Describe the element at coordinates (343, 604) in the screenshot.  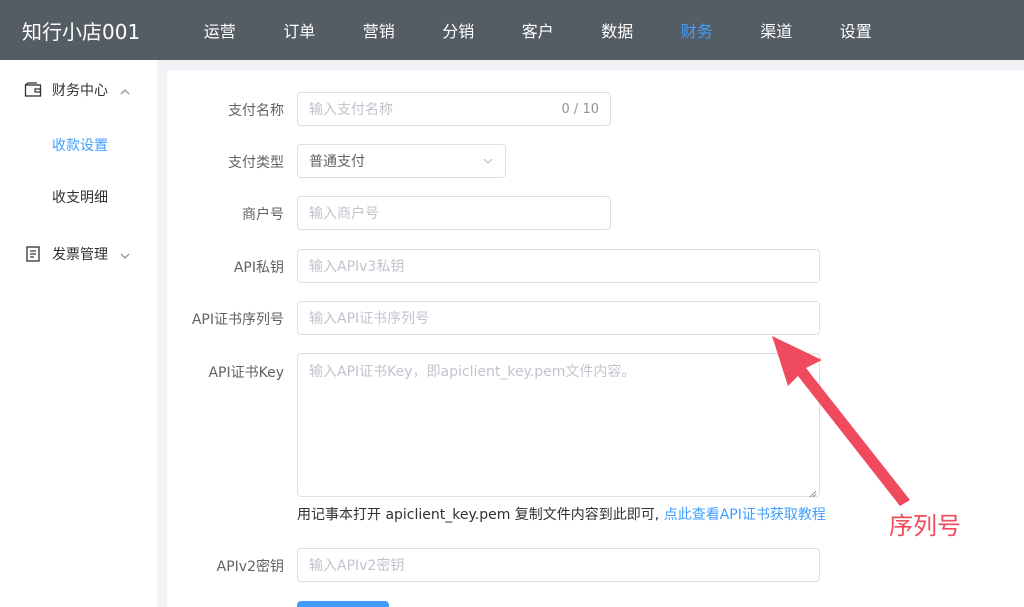
I see `submit-button` at that location.